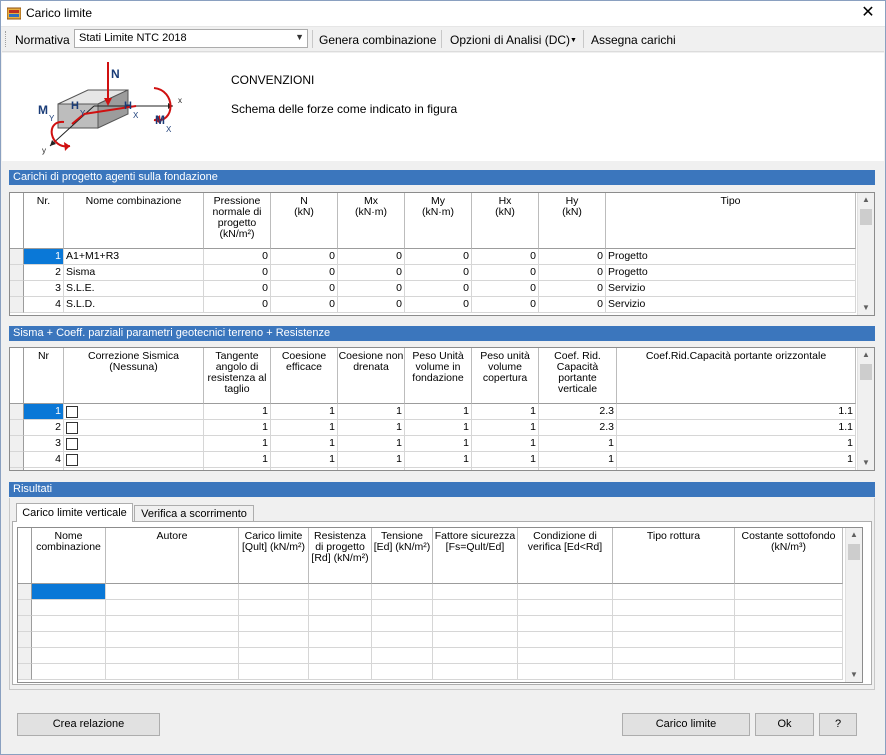 The height and width of the screenshot is (755, 886). What do you see at coordinates (274, 556) in the screenshot?
I see `column-header: Carico limite [Qult] (kN/m²)` at bounding box center [274, 556].